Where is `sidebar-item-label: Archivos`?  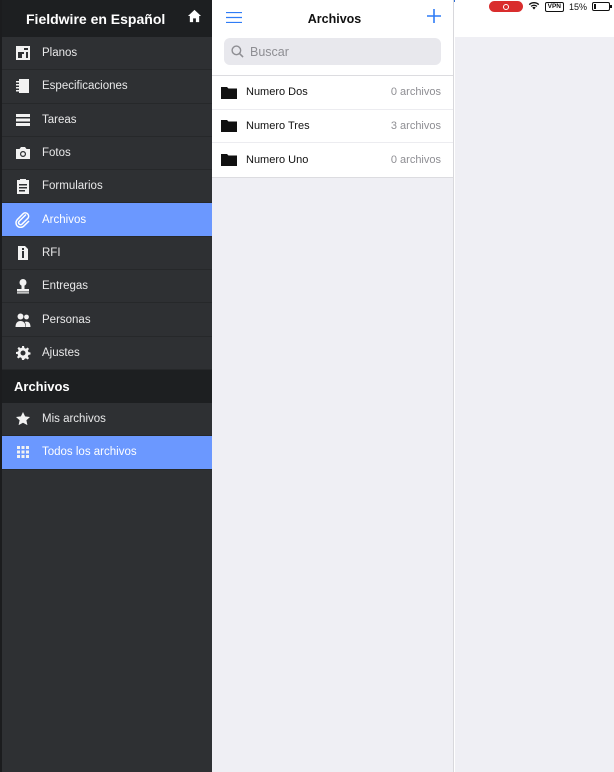 sidebar-item-label: Archivos is located at coordinates (64, 219).